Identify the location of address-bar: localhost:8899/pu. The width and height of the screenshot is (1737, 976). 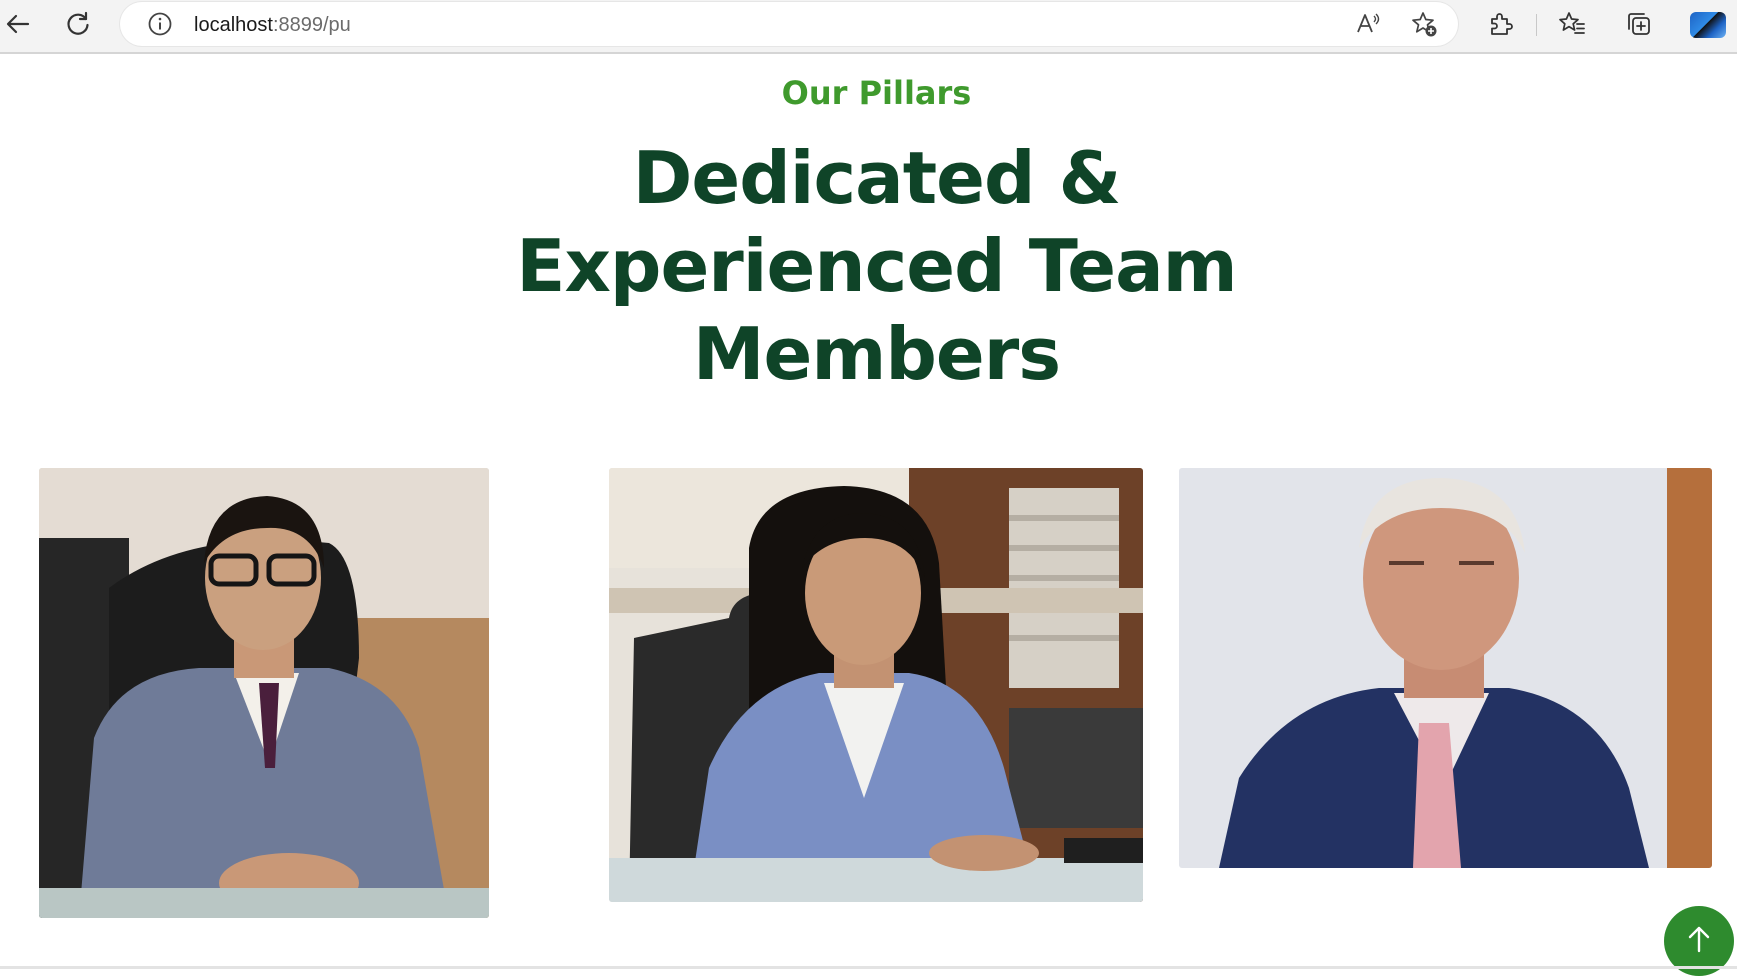
(789, 24).